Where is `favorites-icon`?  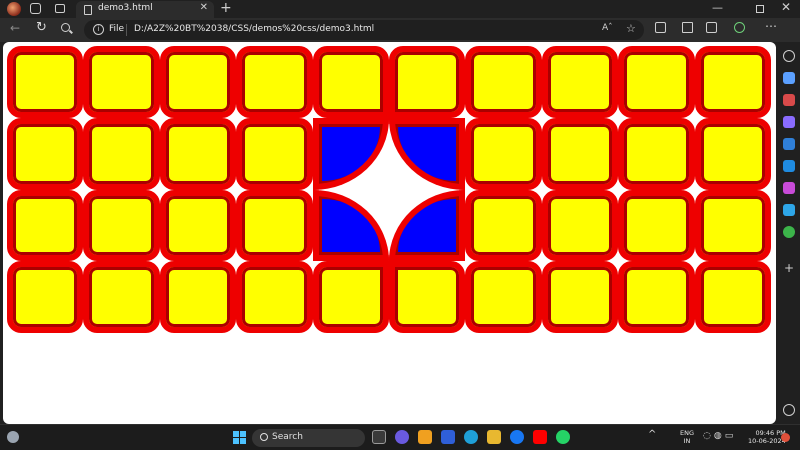 favorites-icon is located at coordinates (687, 27).